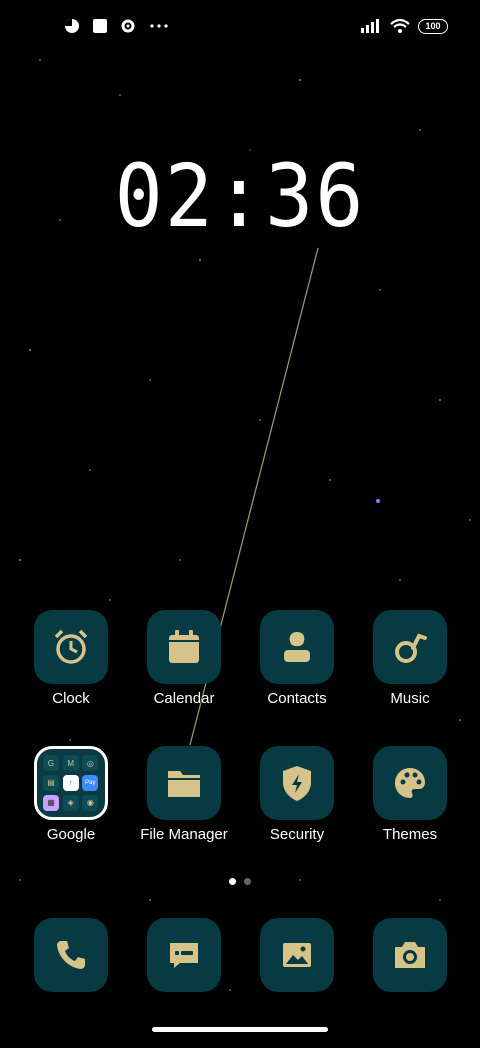 Image resolution: width=480 pixels, height=1048 pixels. I want to click on signal-icon, so click(370, 26).